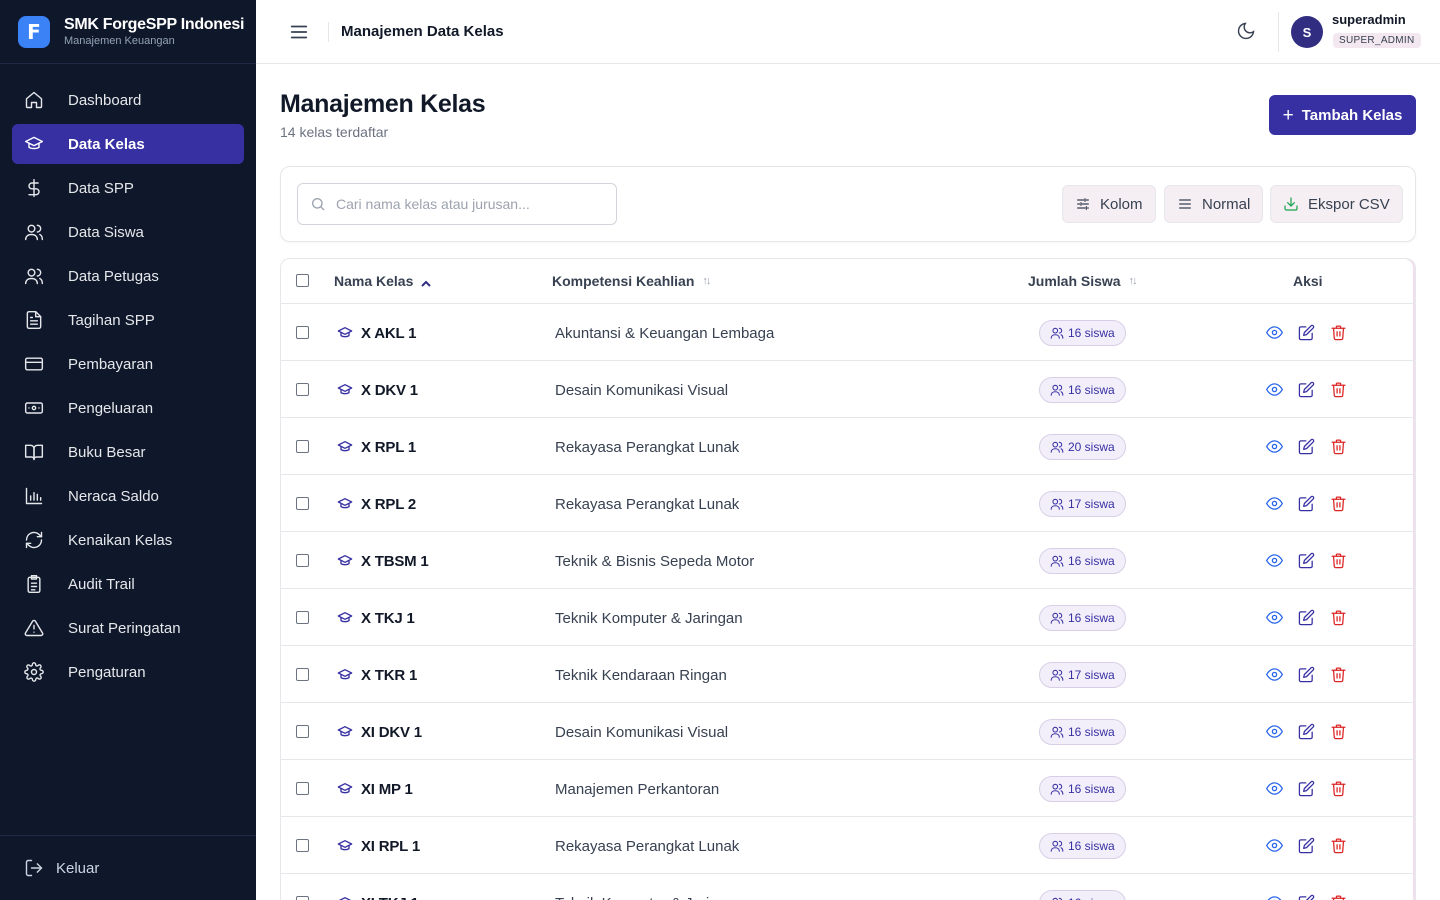 This screenshot has width=1440, height=900. Describe the element at coordinates (631, 281) in the screenshot. I see `column-header-komp: Kompetensi Keahlian ↑↓` at that location.